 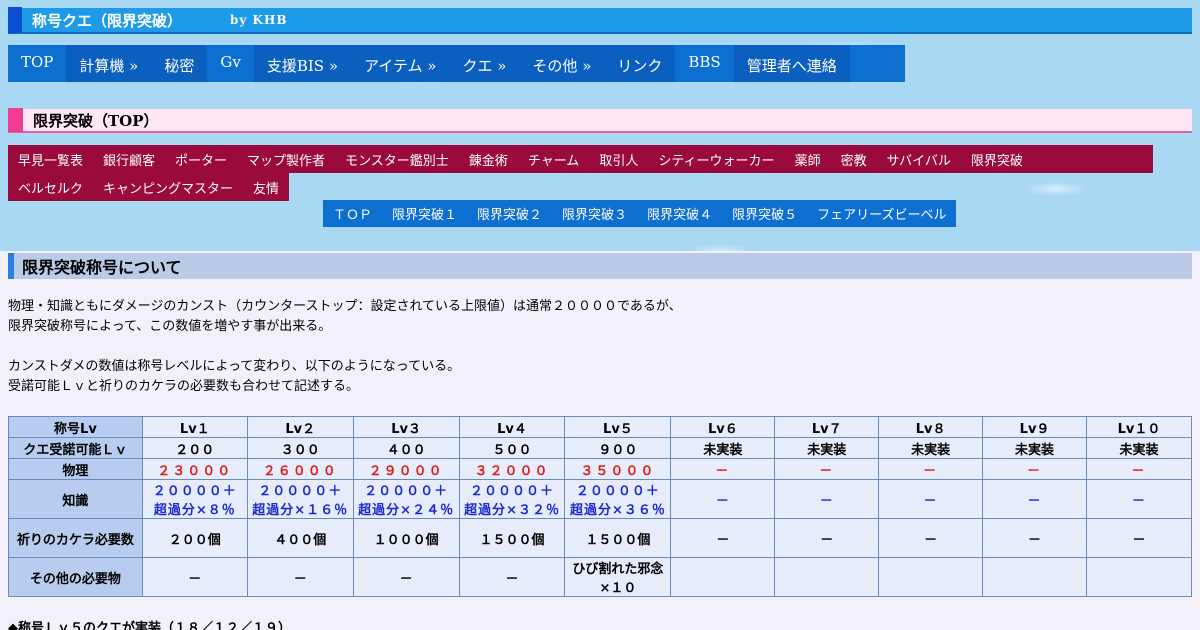 What do you see at coordinates (512, 427) in the screenshot?
I see `level-cell: Lv４` at bounding box center [512, 427].